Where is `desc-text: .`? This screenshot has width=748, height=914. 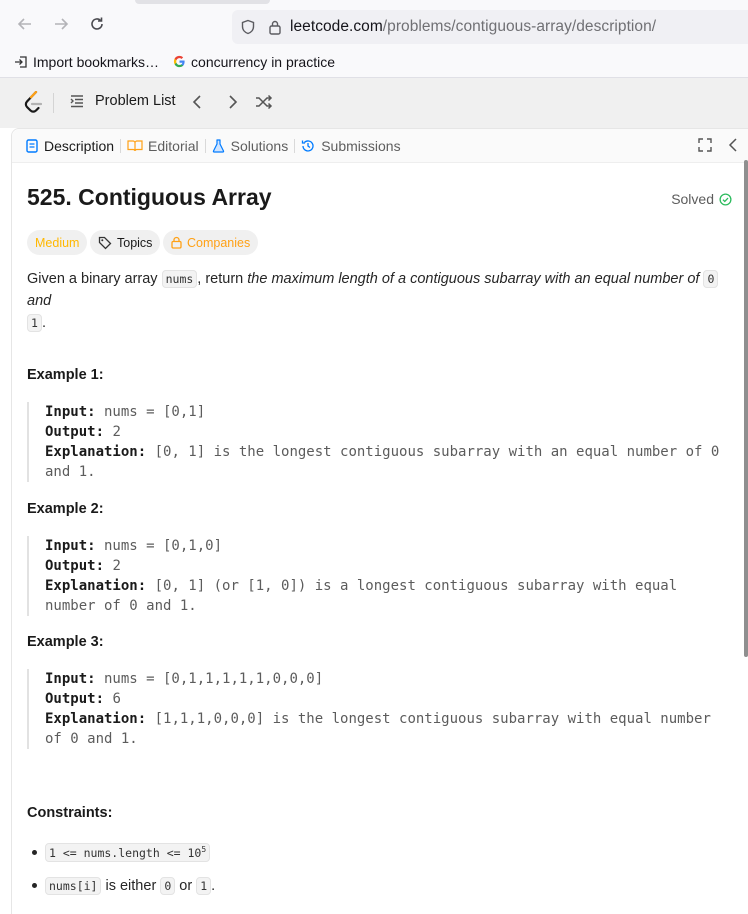 desc-text: . is located at coordinates (43, 323).